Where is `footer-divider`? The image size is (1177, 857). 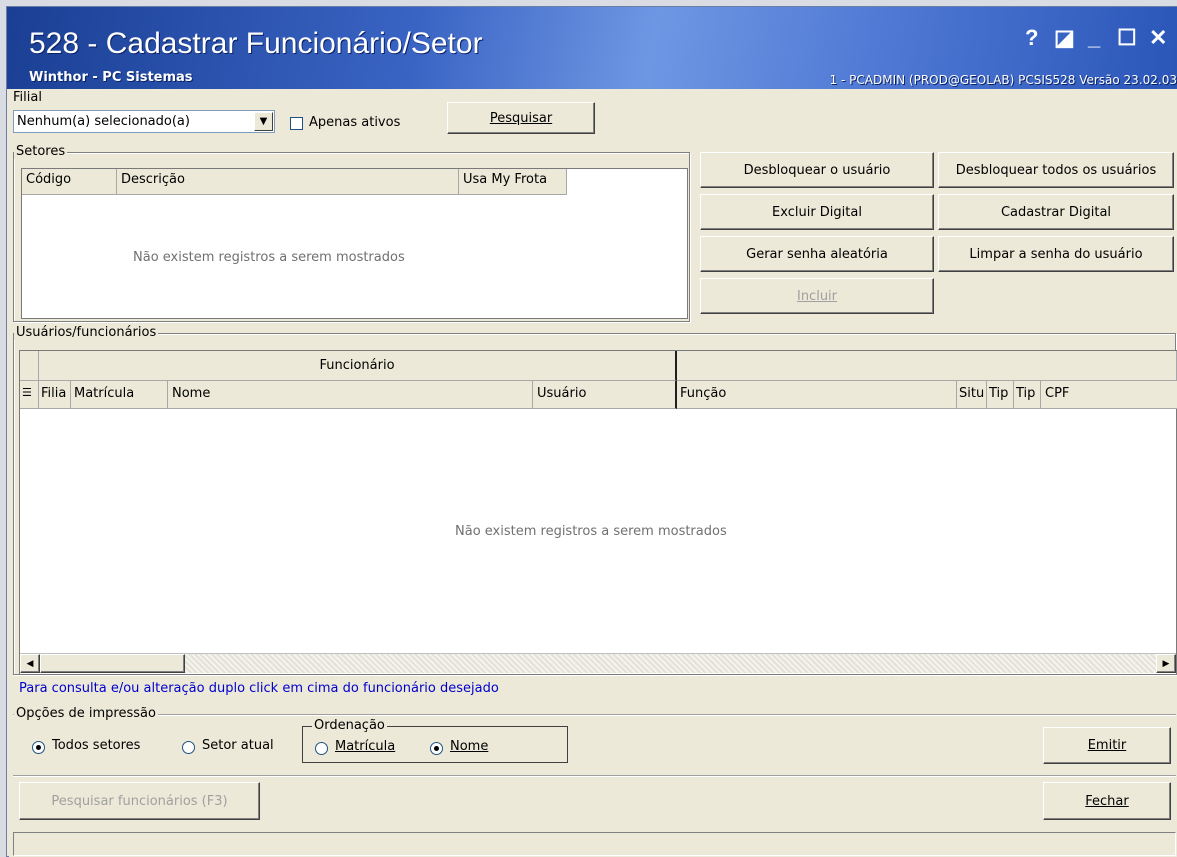
footer-divider is located at coordinates (594, 776).